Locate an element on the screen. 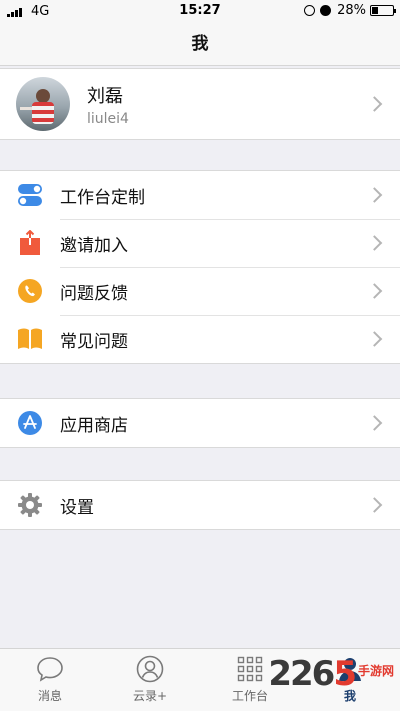 Image resolution: width=400 pixels, height=711 pixels. book-icon is located at coordinates (30, 339).